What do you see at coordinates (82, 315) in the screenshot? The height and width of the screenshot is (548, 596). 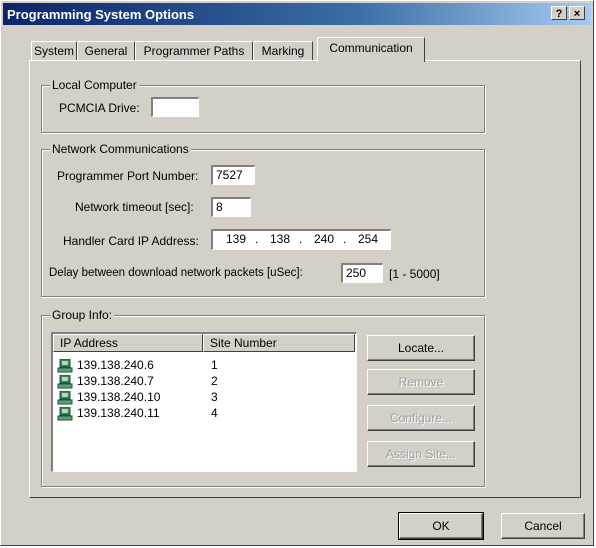 I see `group-info-legend: Group Info:` at bounding box center [82, 315].